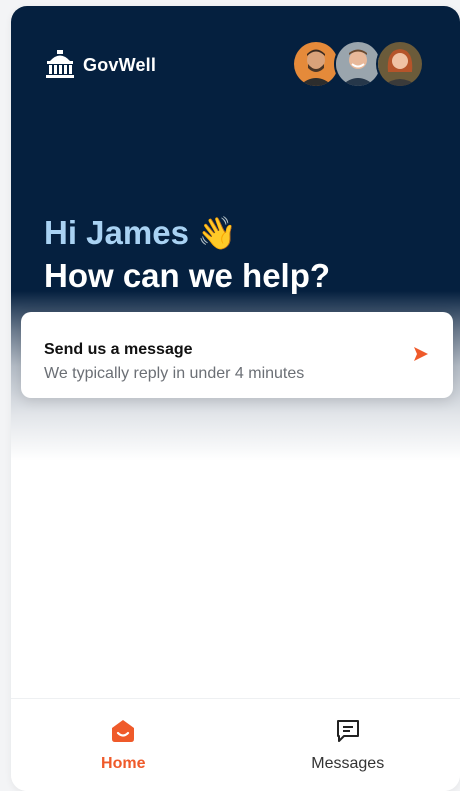  I want to click on reply-time-text: We typically reply in under 4 minutes, so click(174, 373).